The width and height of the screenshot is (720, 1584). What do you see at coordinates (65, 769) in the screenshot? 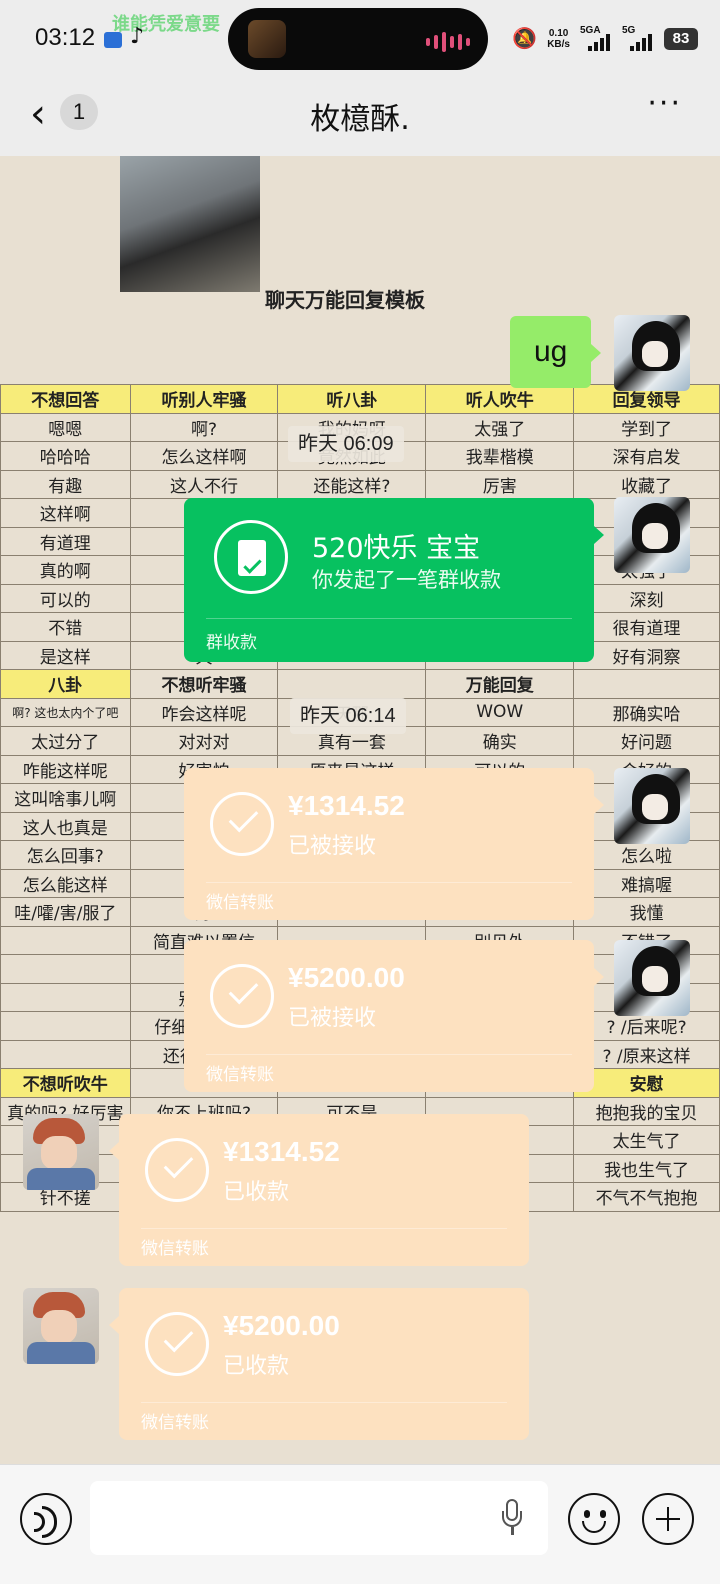
I see `background-table-cell: 咋能这样呢` at bounding box center [65, 769].